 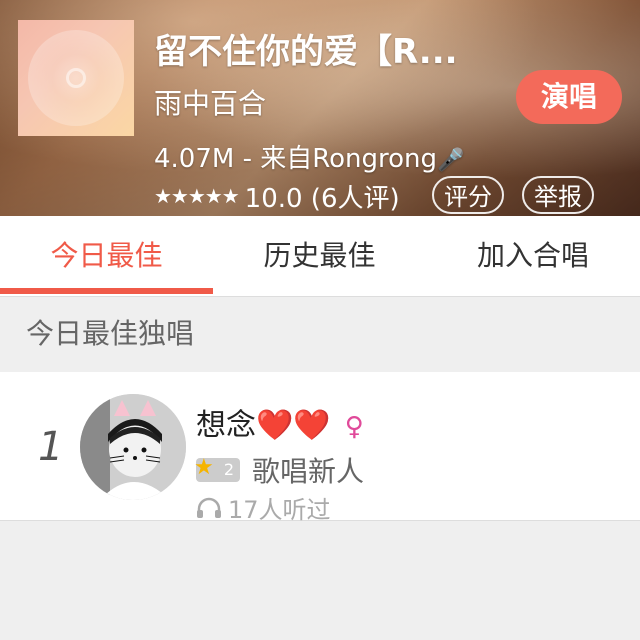 I want to click on tab-join-chorus: 加入合唱, so click(x=533, y=256).